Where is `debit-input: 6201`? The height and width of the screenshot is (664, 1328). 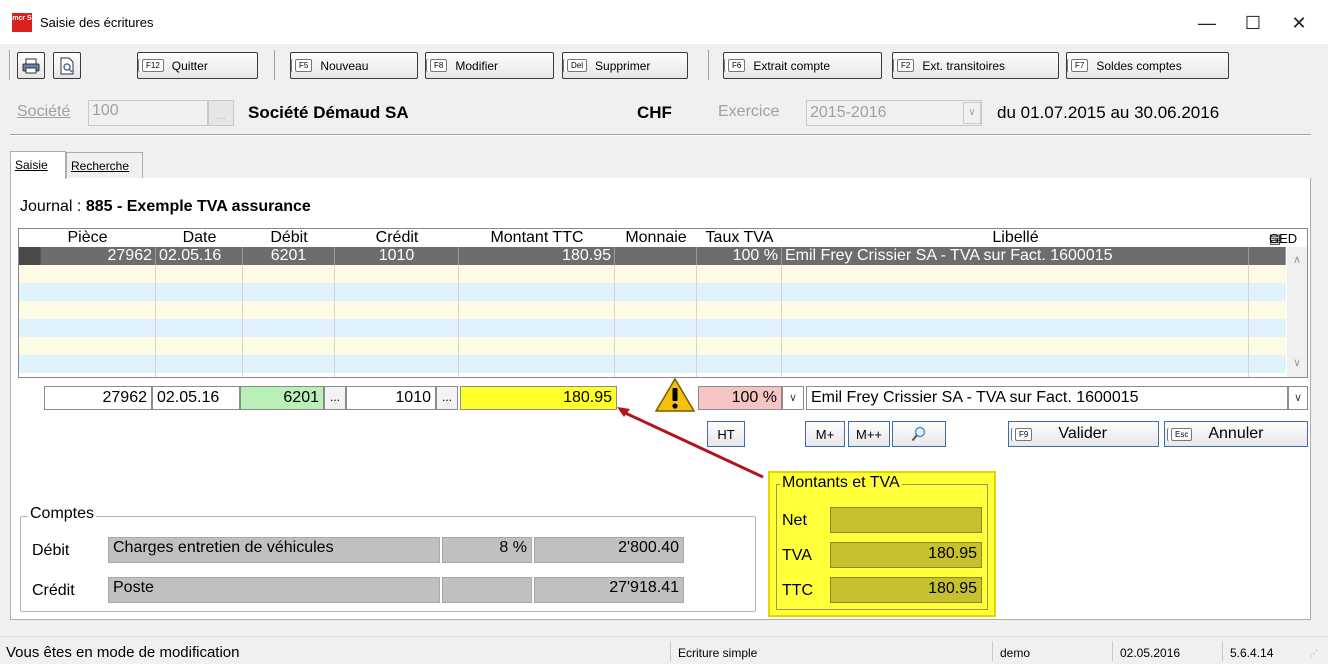
debit-input: 6201 is located at coordinates (282, 398).